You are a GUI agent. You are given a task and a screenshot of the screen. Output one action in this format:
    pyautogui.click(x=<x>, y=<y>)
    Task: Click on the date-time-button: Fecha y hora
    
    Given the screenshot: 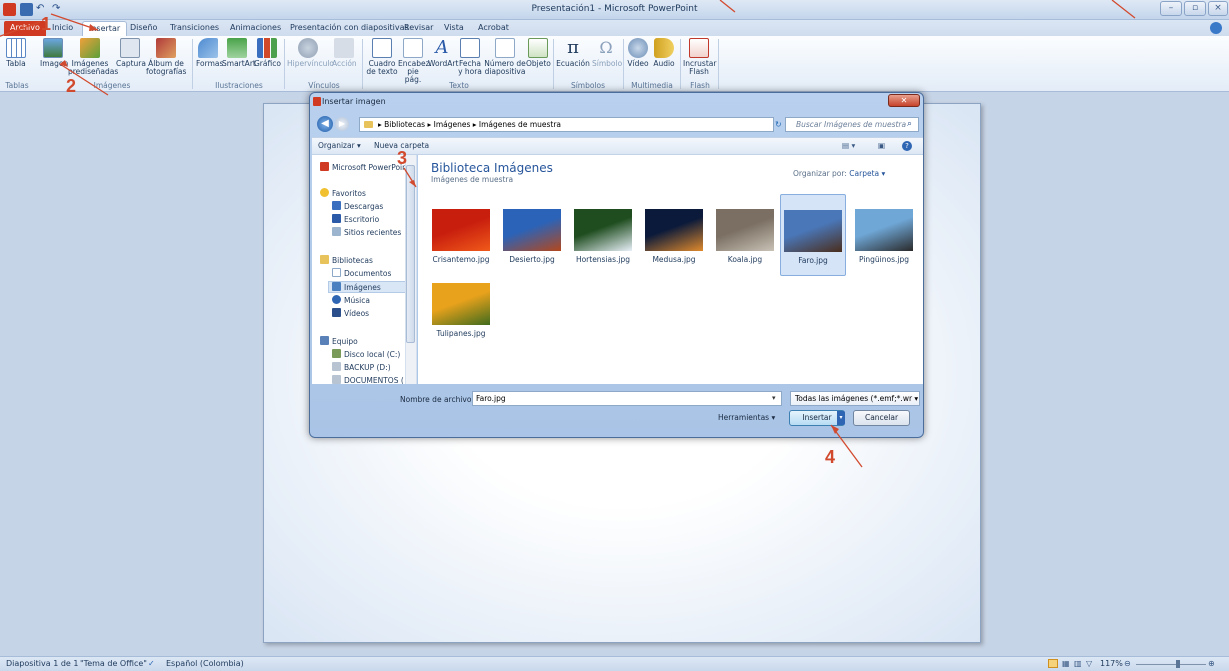 What is the action you would take?
    pyautogui.click(x=470, y=57)
    